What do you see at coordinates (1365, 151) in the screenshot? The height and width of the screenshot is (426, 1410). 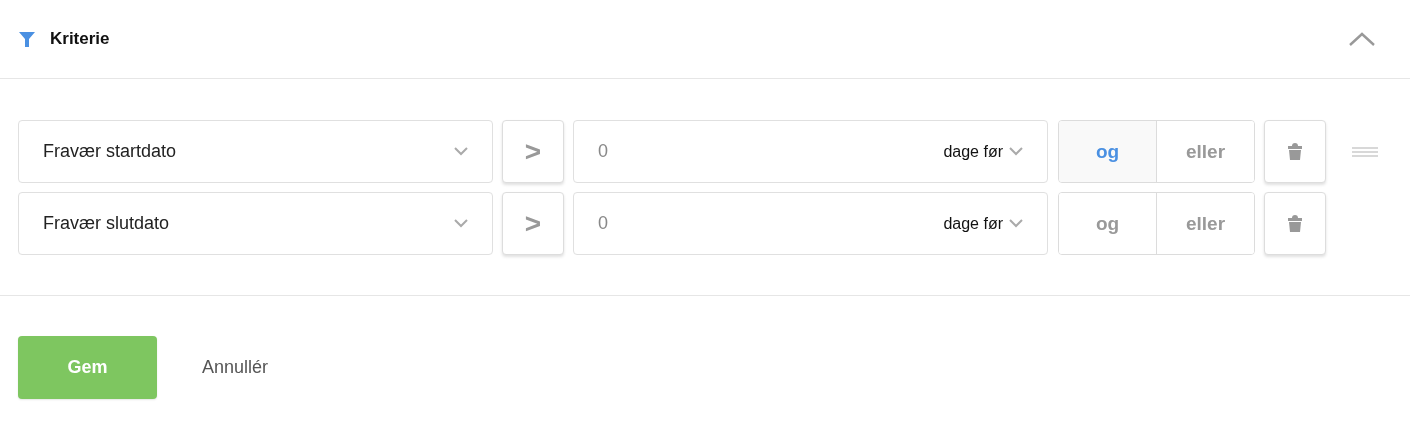 I see `drag-handle-icon` at bounding box center [1365, 151].